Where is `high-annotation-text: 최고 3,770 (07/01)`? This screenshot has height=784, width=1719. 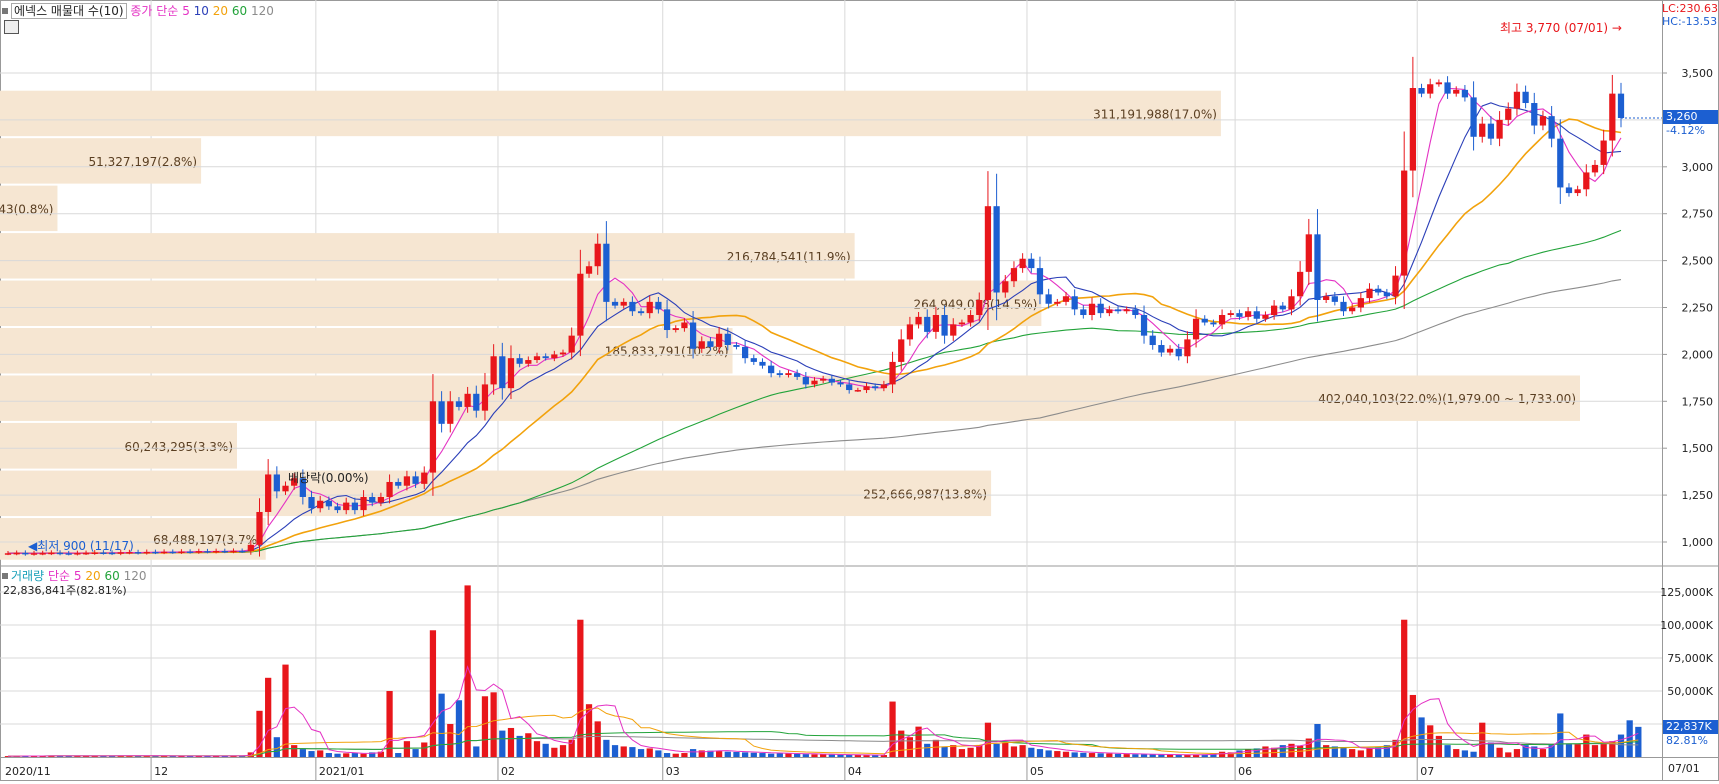
high-annotation-text: 최고 3,770 (07/01) is located at coordinates (1554, 28).